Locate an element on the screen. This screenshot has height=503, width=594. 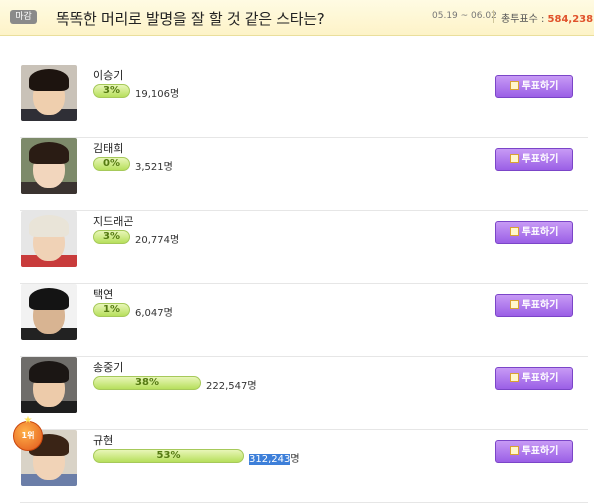
rank-label: 1위 is located at coordinates (28, 435).